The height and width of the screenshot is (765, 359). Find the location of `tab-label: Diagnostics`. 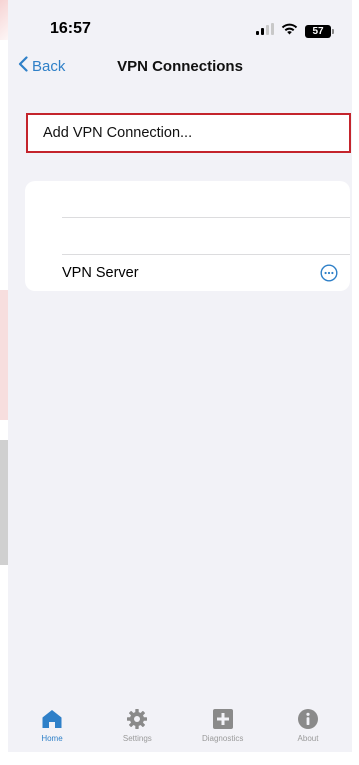

tab-label: Diagnostics is located at coordinates (222, 738).